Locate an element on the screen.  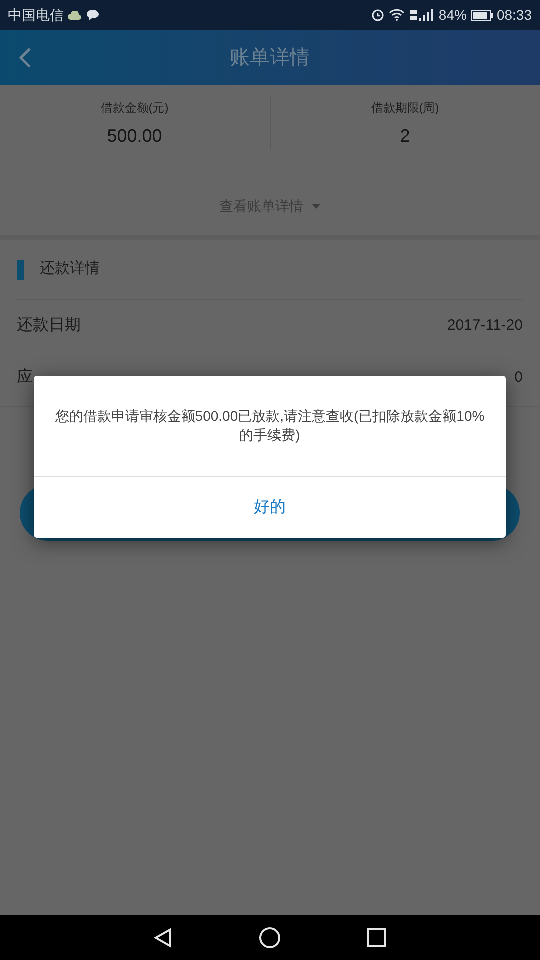
cloud-icon is located at coordinates (75, 15).